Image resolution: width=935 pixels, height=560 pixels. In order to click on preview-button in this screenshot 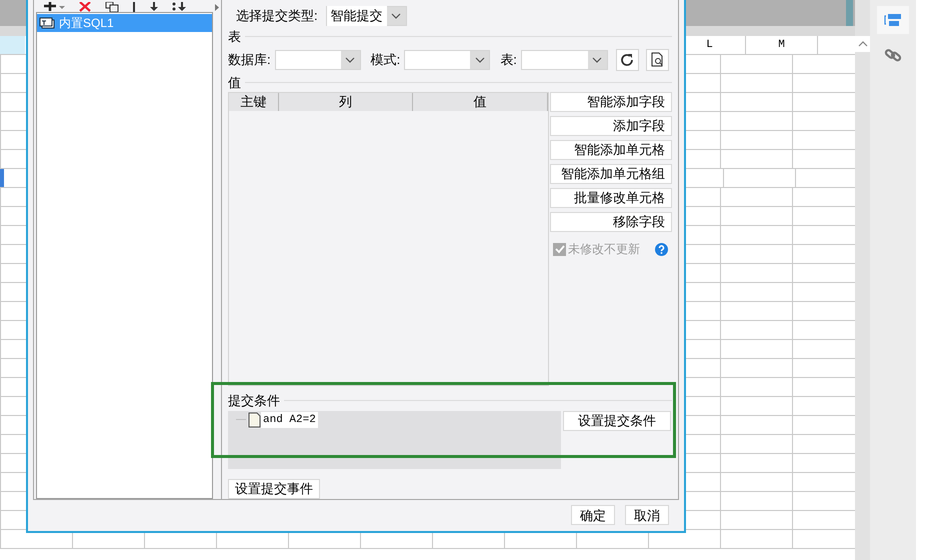, I will do `click(657, 59)`.